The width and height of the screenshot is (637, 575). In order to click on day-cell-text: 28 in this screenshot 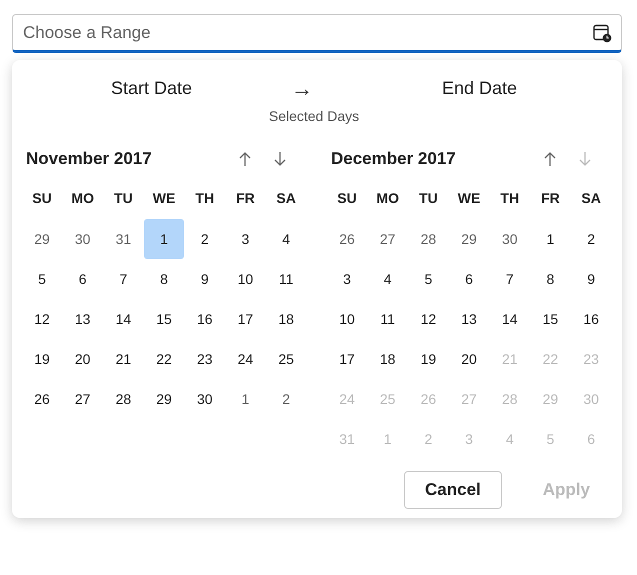, I will do `click(509, 399)`.